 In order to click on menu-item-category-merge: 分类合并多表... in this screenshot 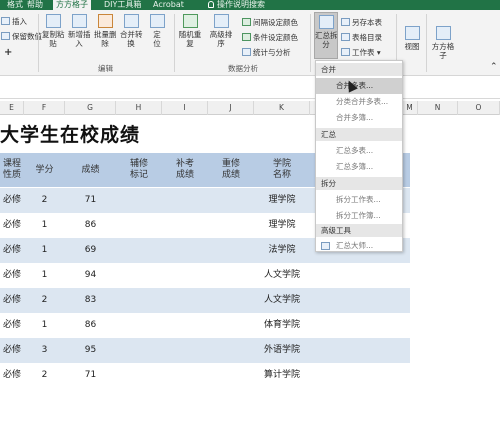, I will do `click(359, 102)`.